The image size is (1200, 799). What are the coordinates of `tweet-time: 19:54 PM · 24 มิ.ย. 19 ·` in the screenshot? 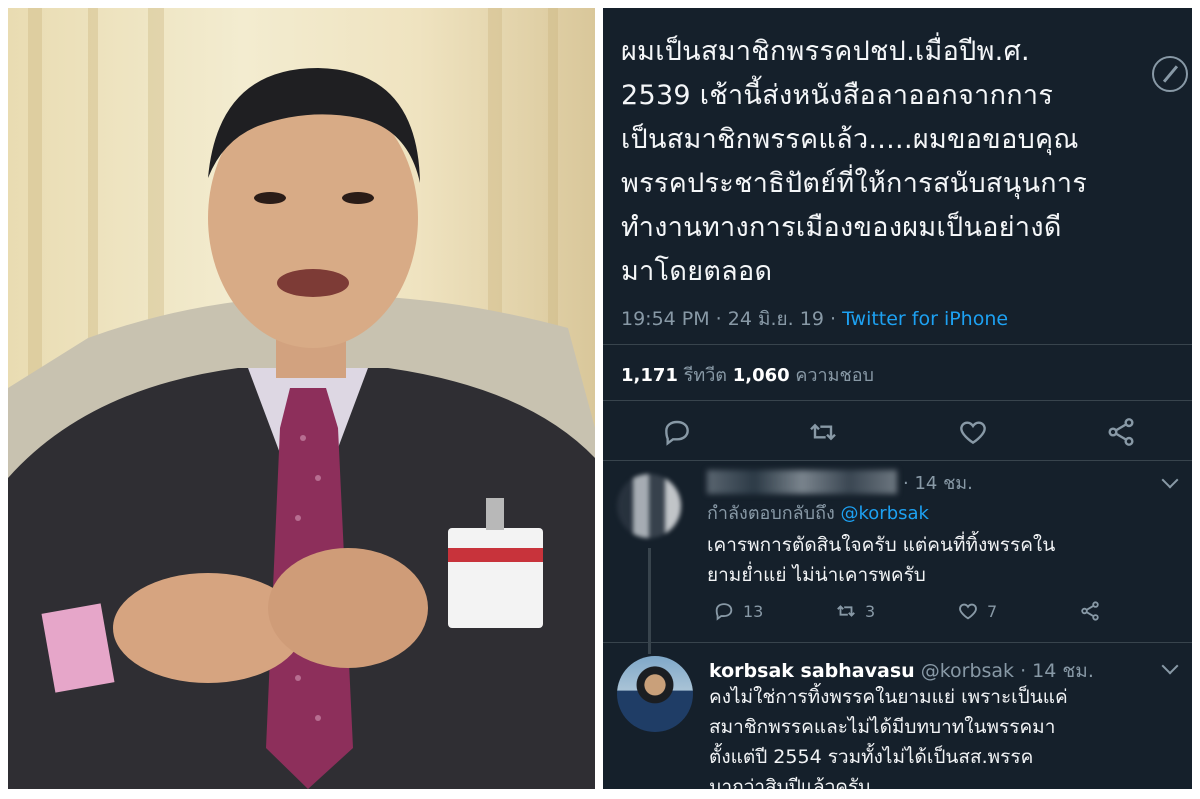 It's located at (732, 319).